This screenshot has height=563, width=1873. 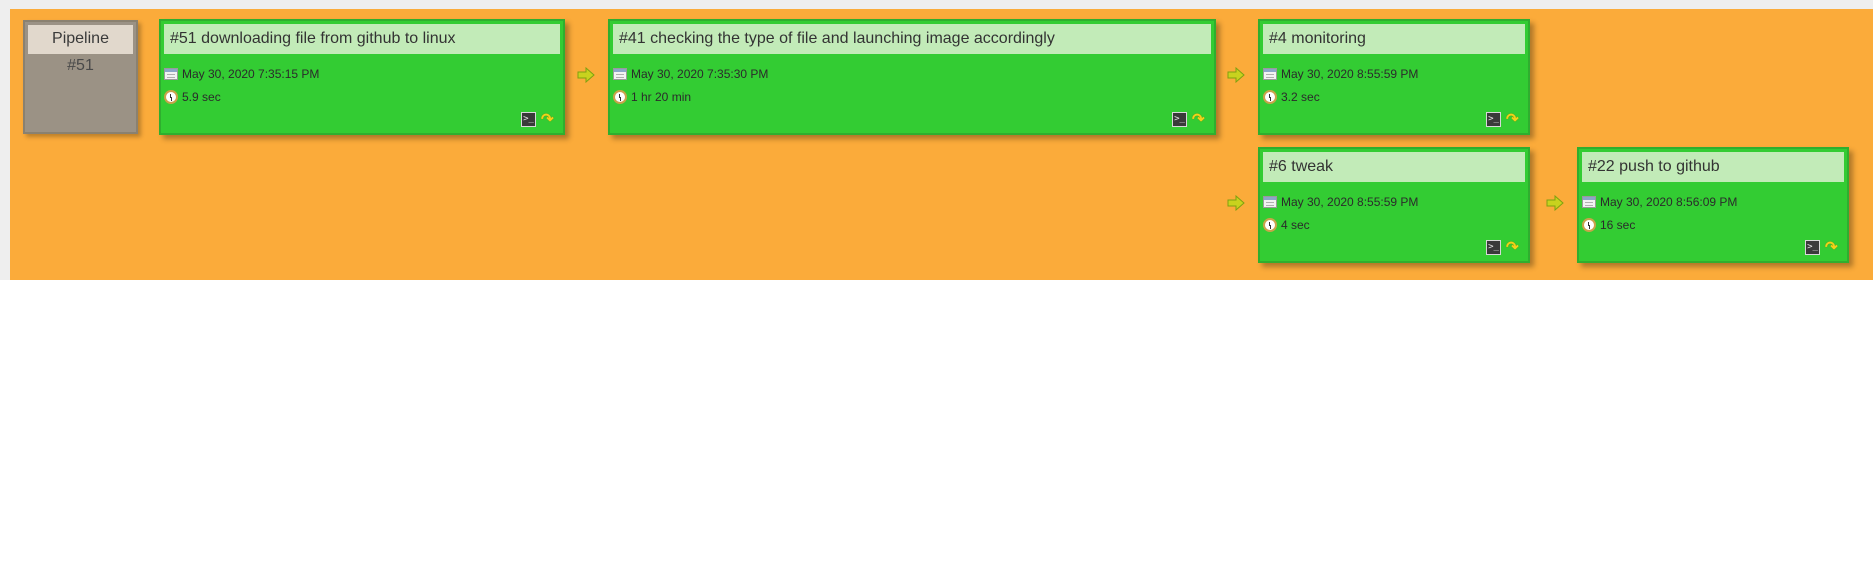 I want to click on pipeline-header-box: Pipeline #51, so click(x=80, y=77).